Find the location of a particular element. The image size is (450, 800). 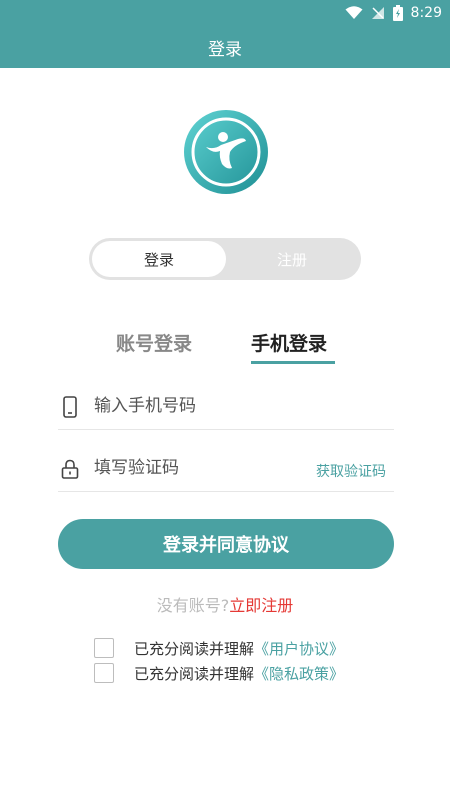

code-field: 获取验证码 is located at coordinates (226, 469).